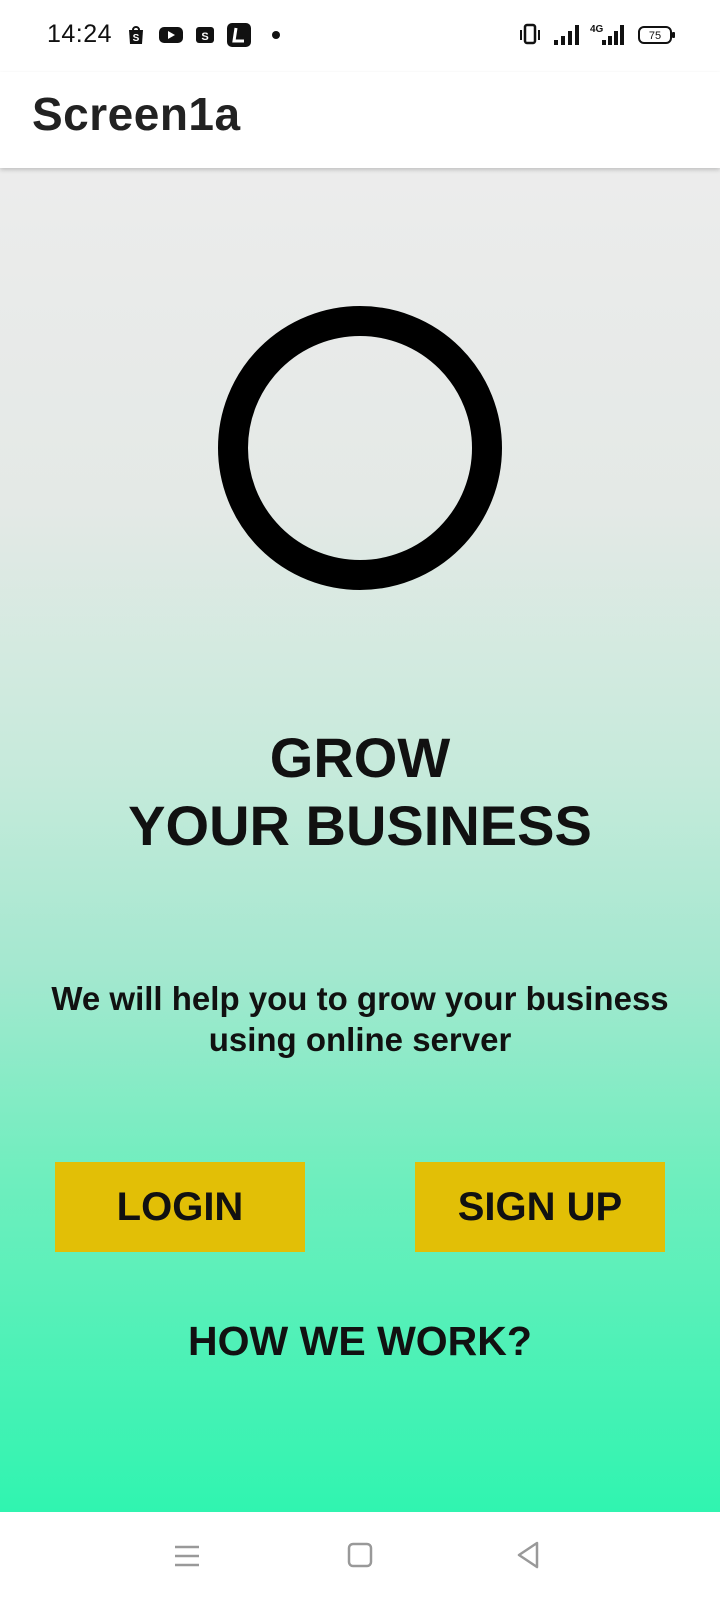 The height and width of the screenshot is (1600, 720). Describe the element at coordinates (180, 1207) in the screenshot. I see `login-button: LOGIN` at that location.